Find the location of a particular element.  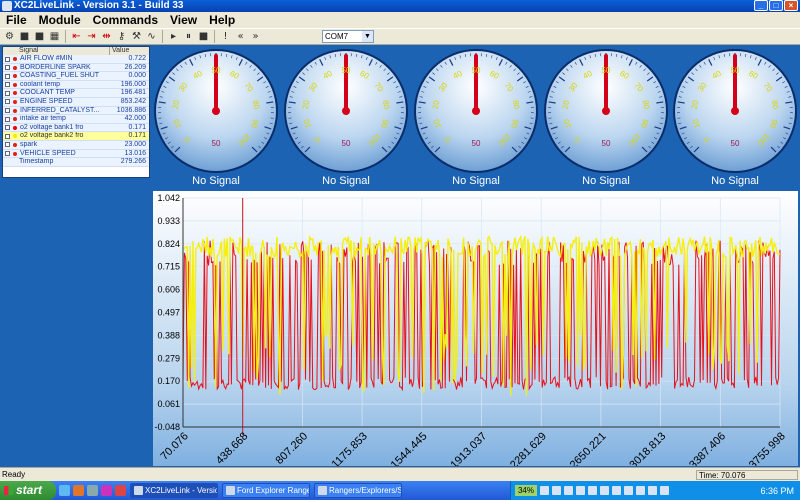

y-tick-label: 0.715 is located at coordinates (168, 267).